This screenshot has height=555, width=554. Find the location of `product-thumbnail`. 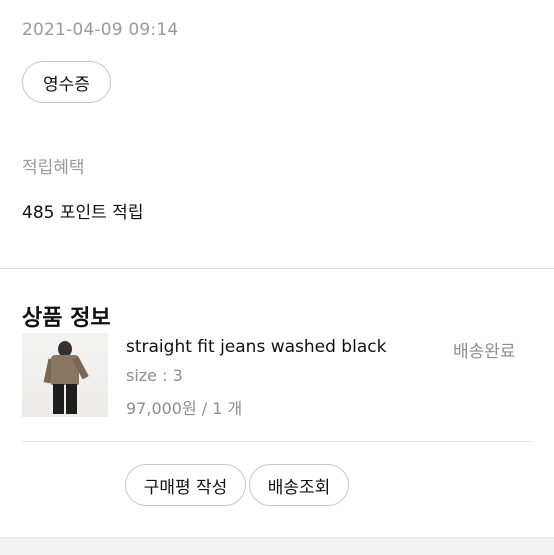

product-thumbnail is located at coordinates (65, 375).